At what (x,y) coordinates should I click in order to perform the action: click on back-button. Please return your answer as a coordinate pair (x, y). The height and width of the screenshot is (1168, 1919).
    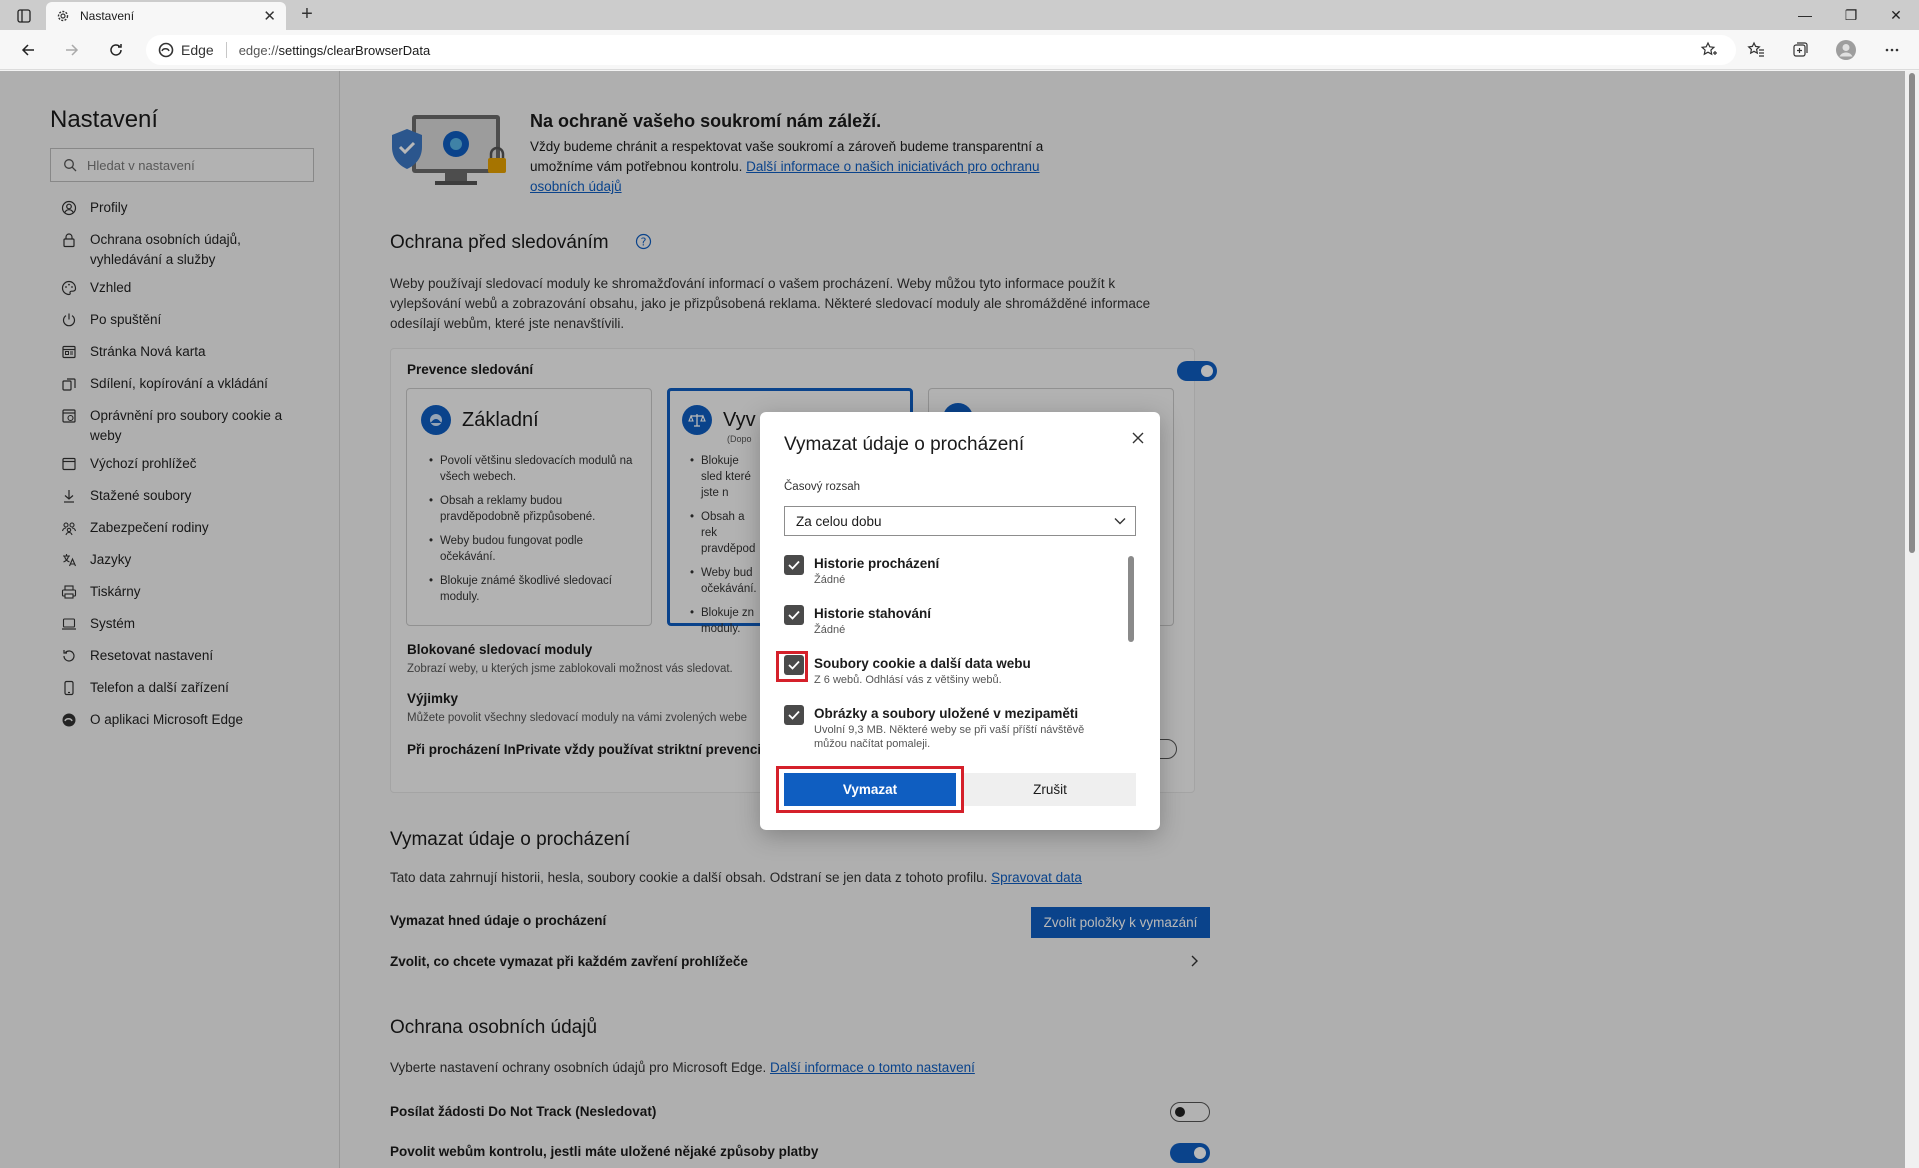
    Looking at the image, I should click on (28, 50).